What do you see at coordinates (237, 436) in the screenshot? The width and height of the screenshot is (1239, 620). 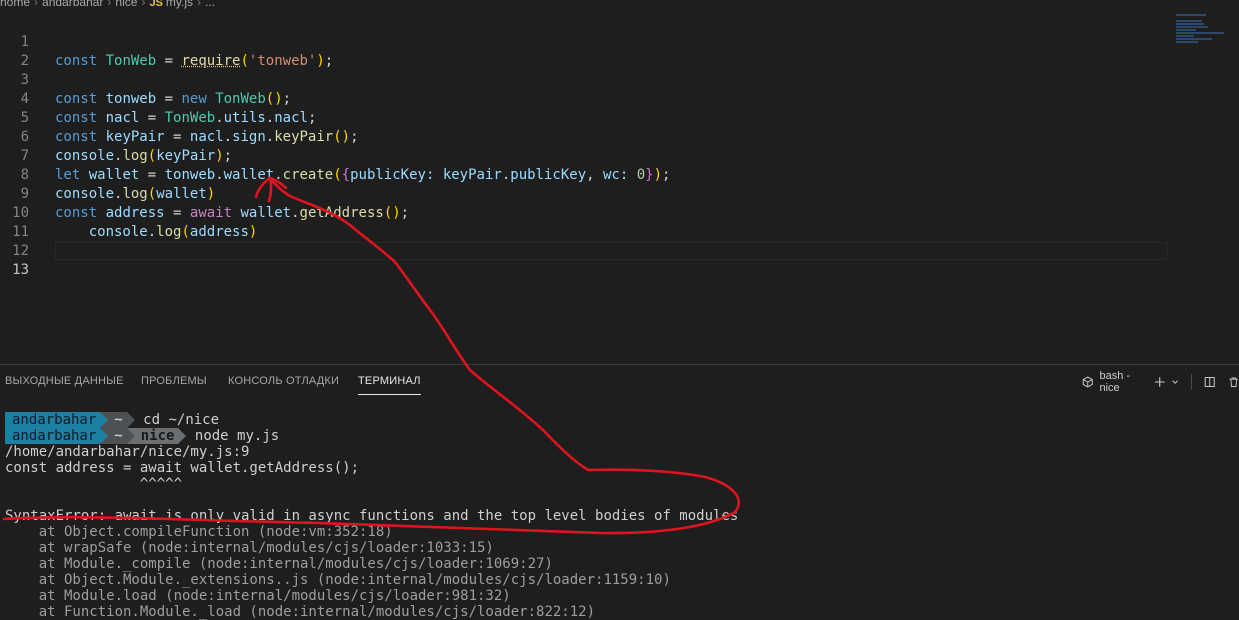 I see `prompt-command: node my.js` at bounding box center [237, 436].